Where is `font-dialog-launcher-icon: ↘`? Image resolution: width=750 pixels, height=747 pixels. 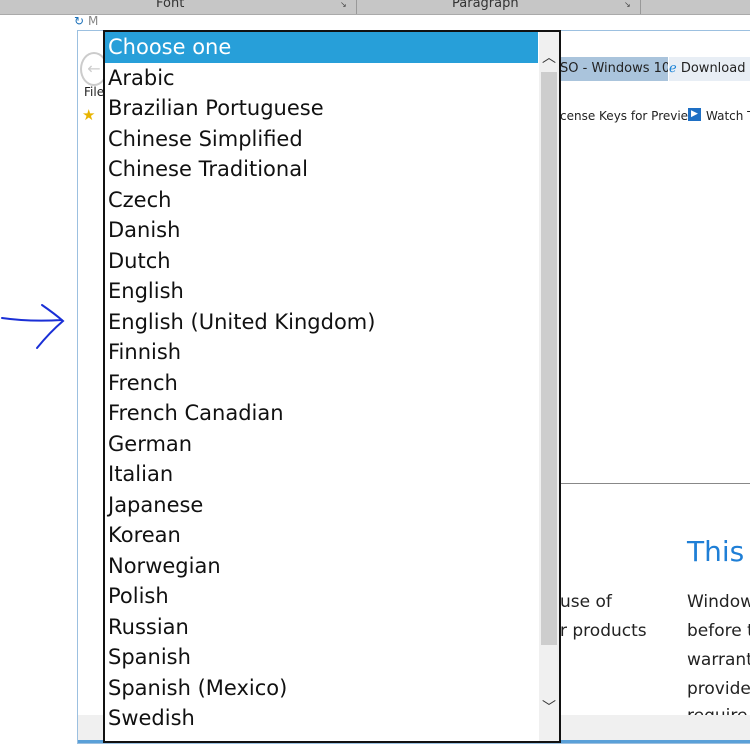 font-dialog-launcher-icon: ↘ is located at coordinates (343, 4).